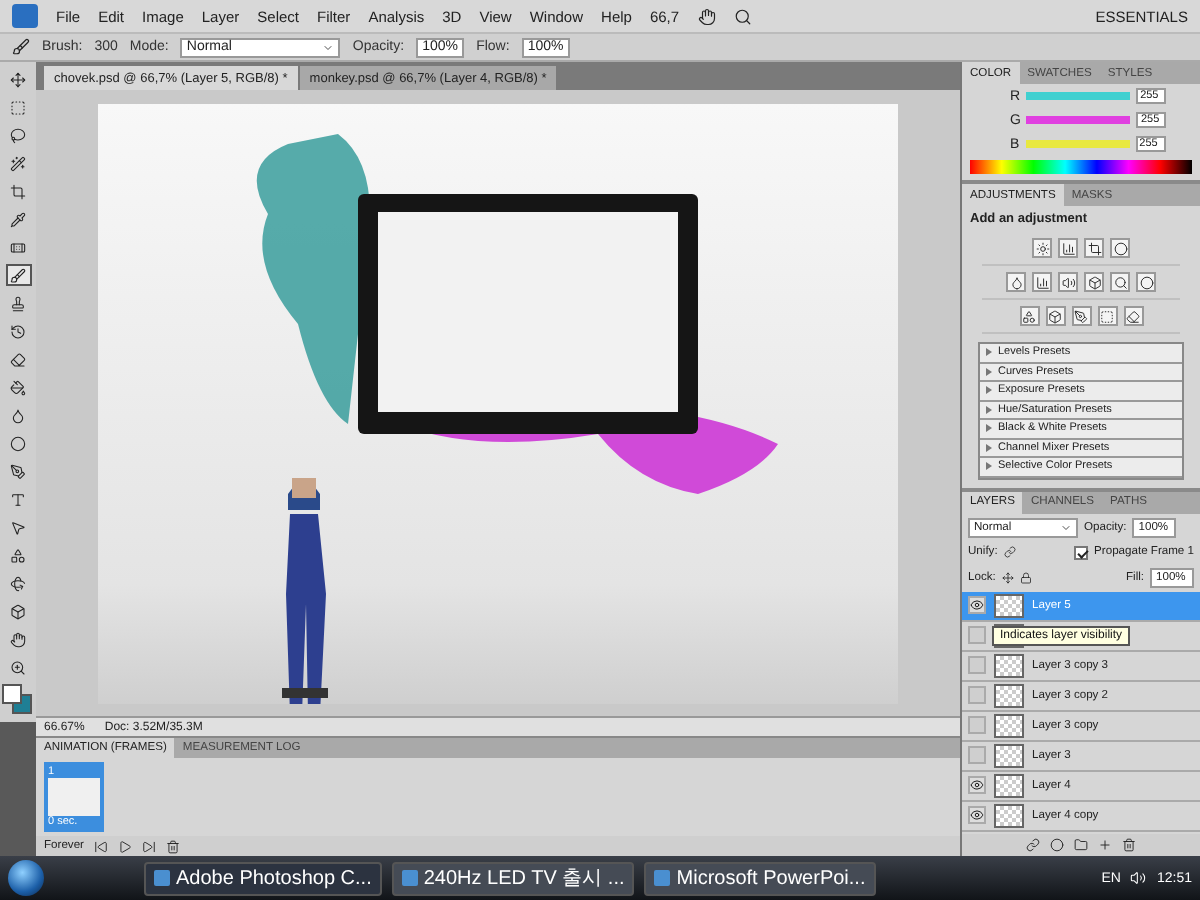  I want to click on sun-icon, so click(1042, 248).